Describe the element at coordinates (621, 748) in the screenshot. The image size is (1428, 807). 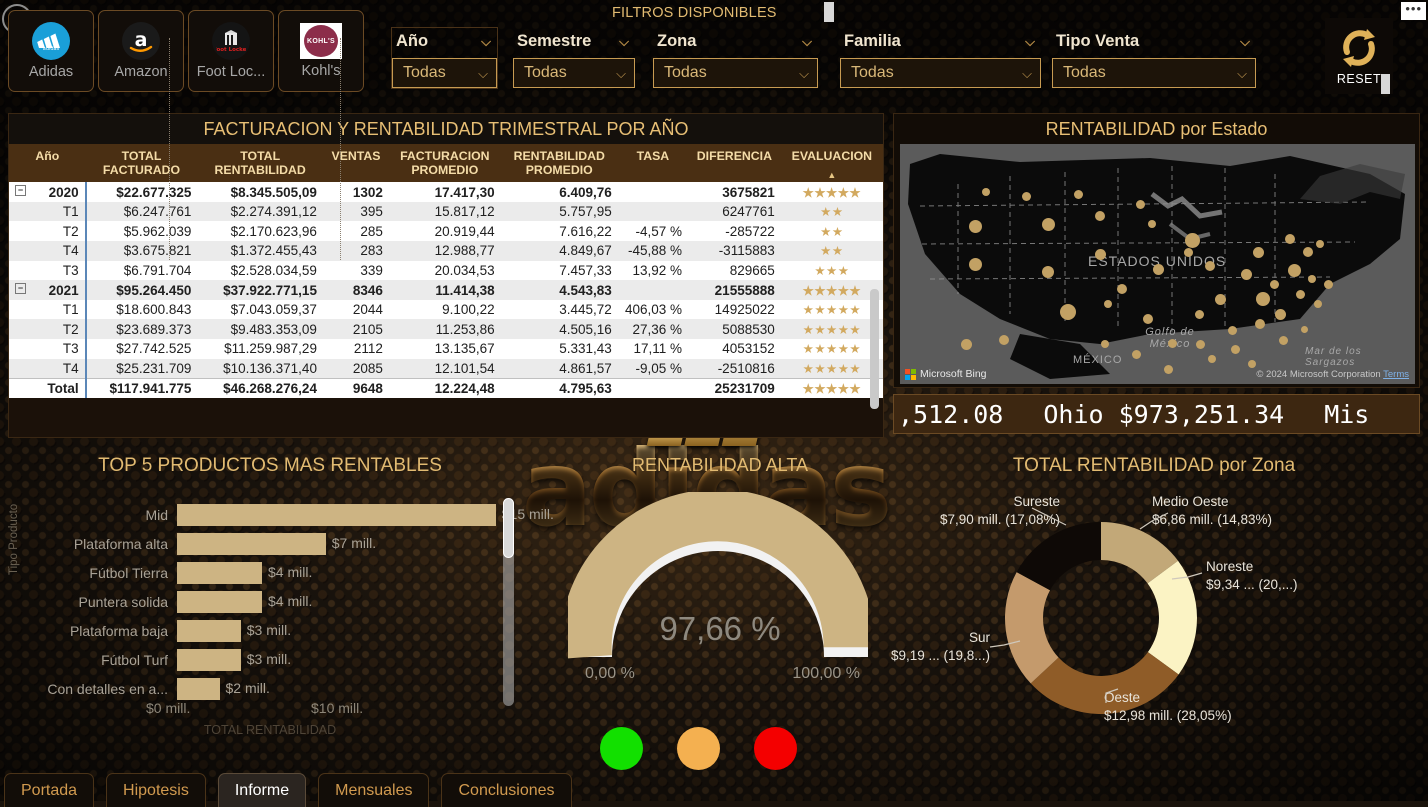
I see `status-light-green` at that location.